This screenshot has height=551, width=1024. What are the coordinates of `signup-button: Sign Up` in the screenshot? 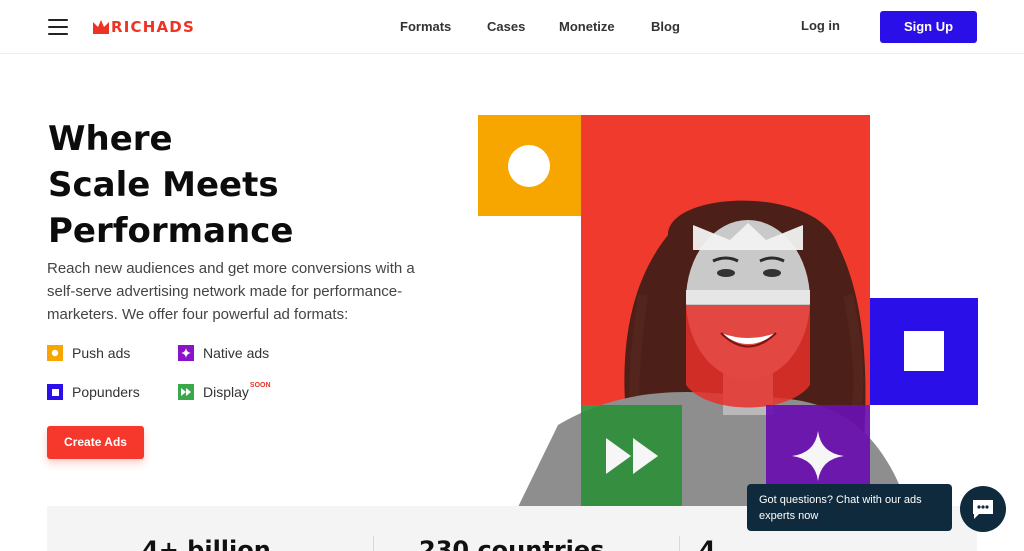 It's located at (928, 27).